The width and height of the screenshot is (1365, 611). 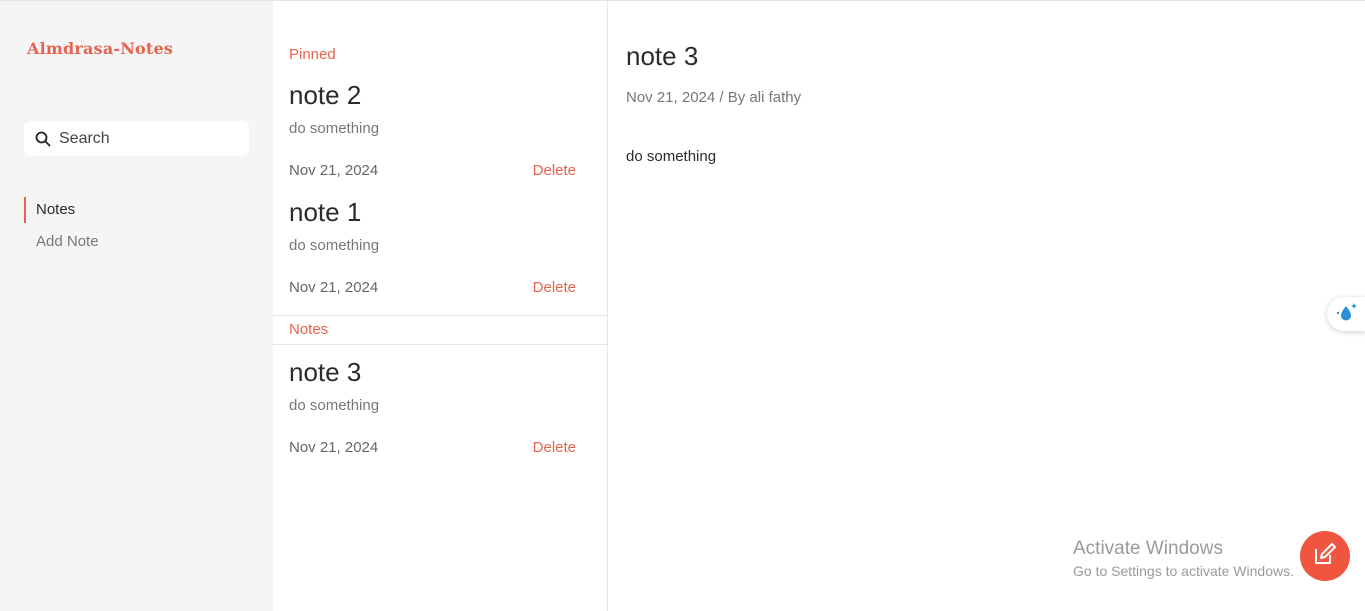 I want to click on detail-title: note 3, so click(x=662, y=56).